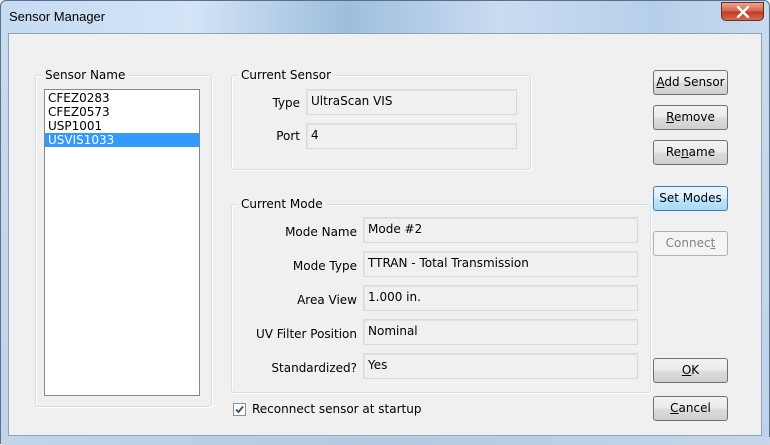 The height and width of the screenshot is (445, 770). I want to click on cancel-mnemonic: C, so click(674, 408).